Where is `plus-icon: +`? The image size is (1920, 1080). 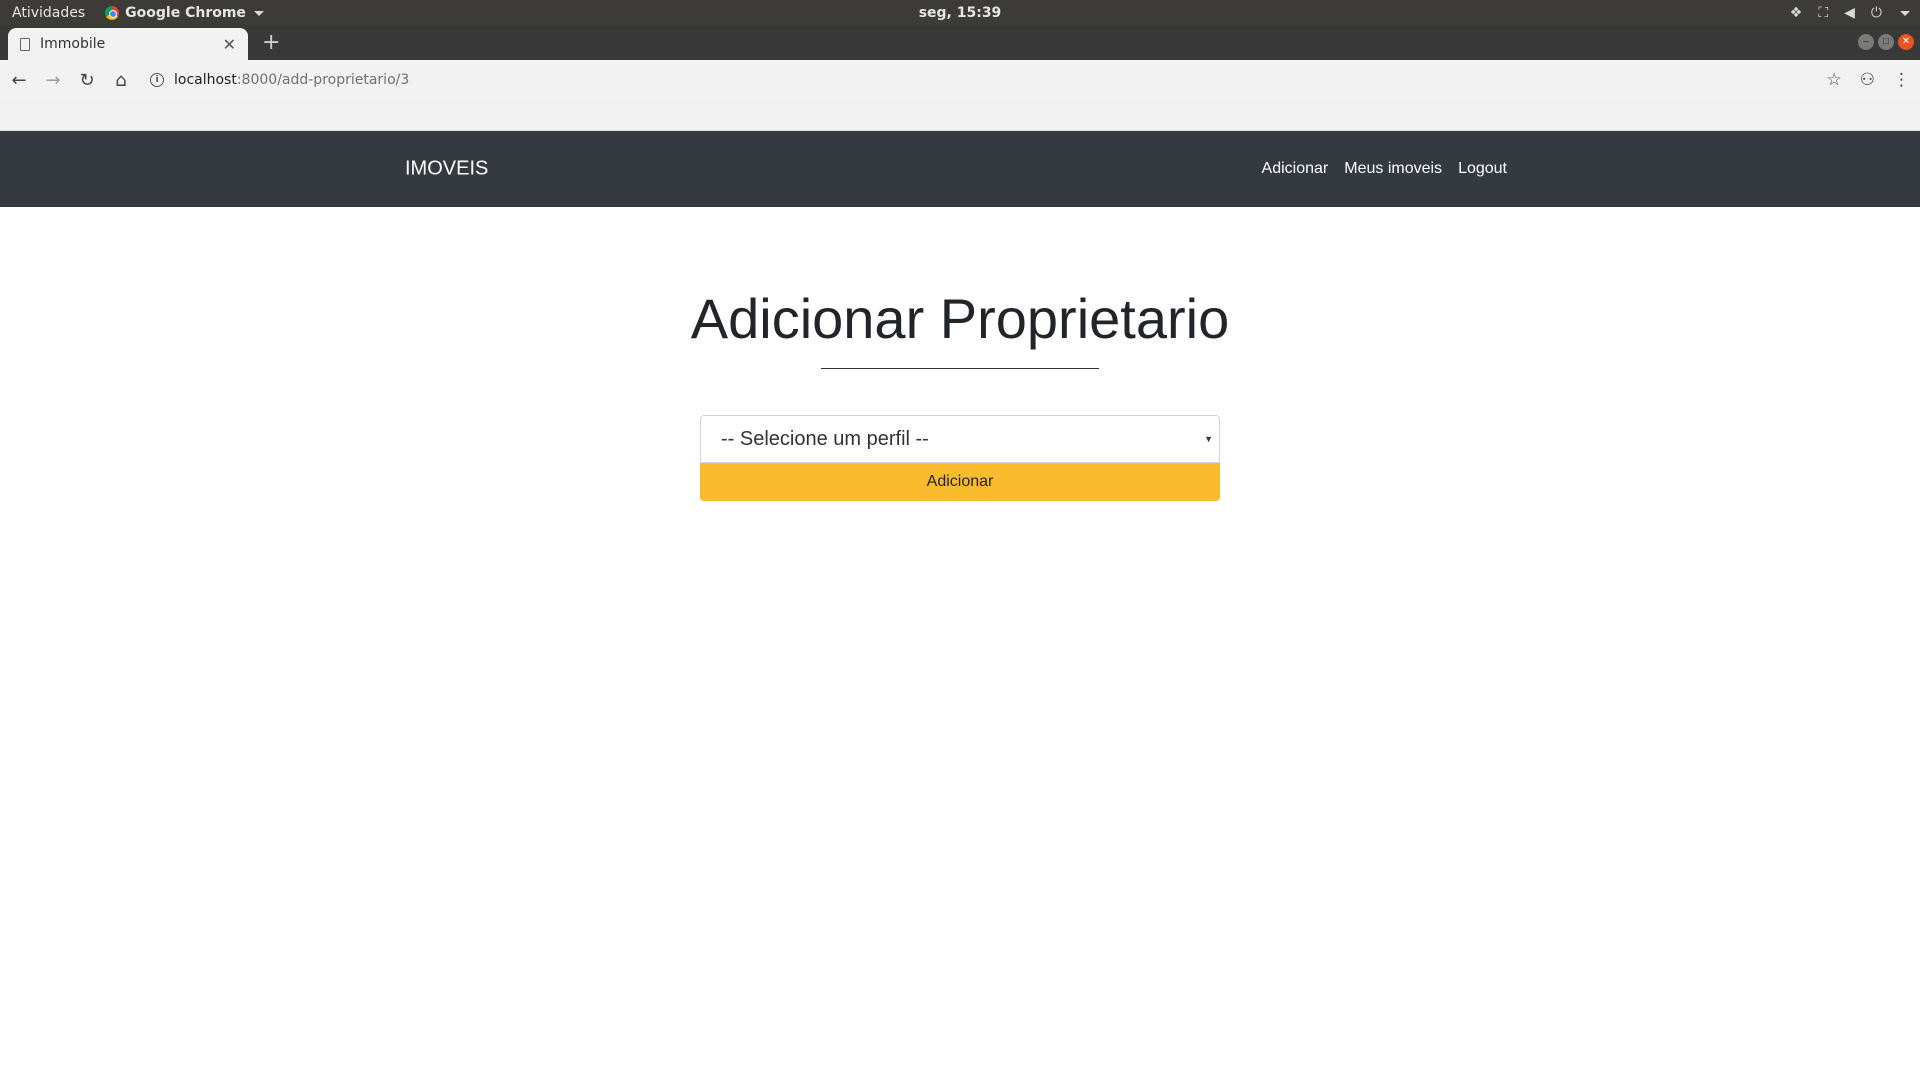
plus-icon: + is located at coordinates (271, 42).